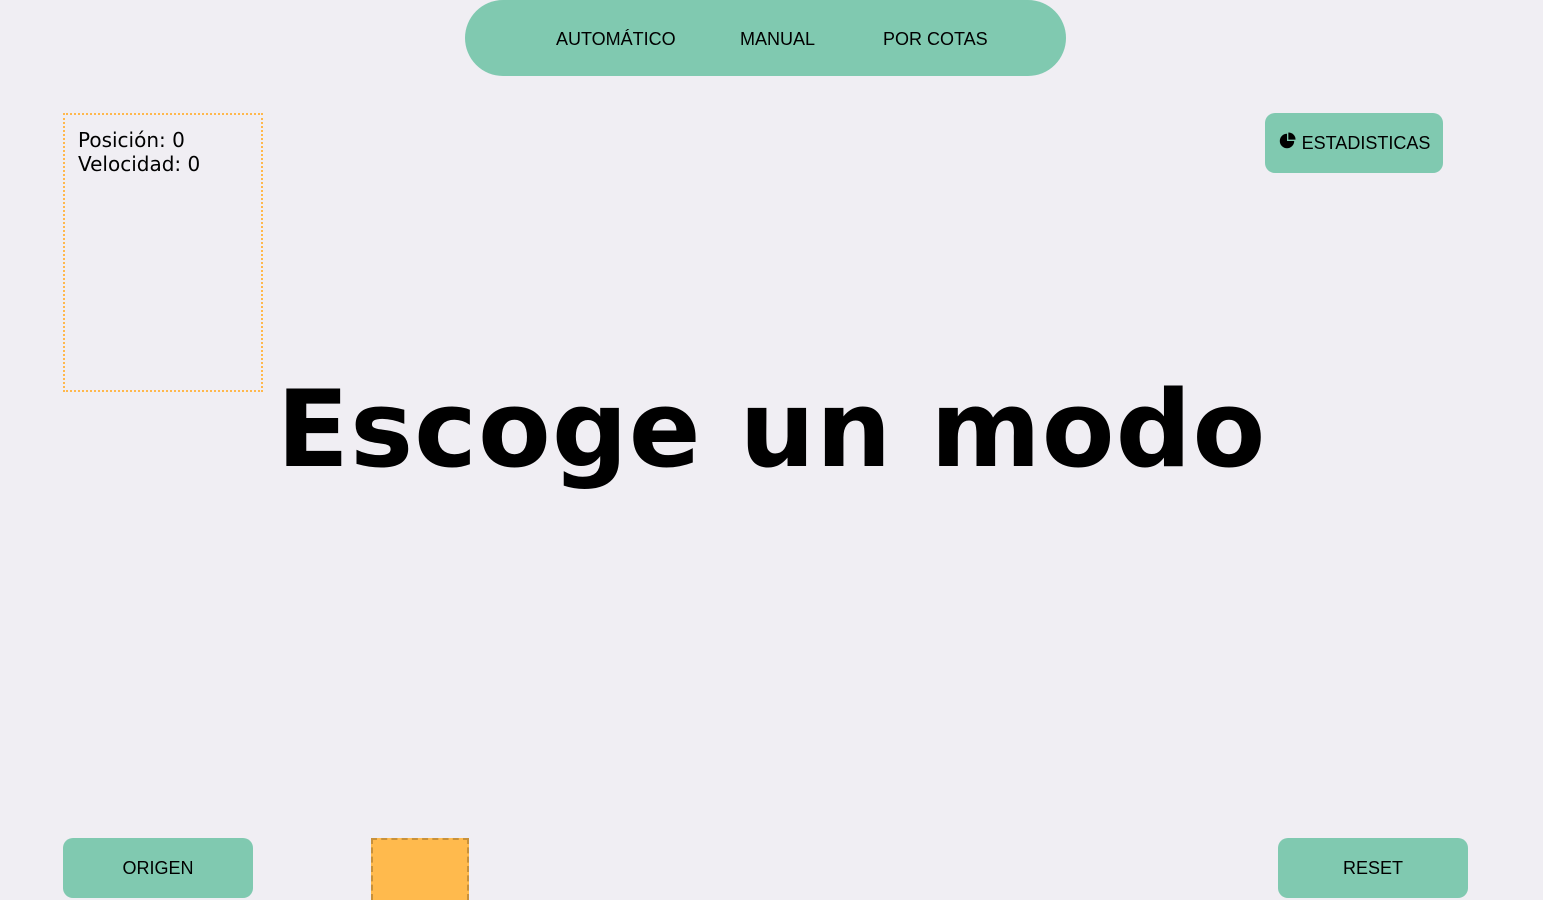 Image resolution: width=1543 pixels, height=900 pixels. I want to click on mode-manual-button: MANUAL, so click(777, 38).